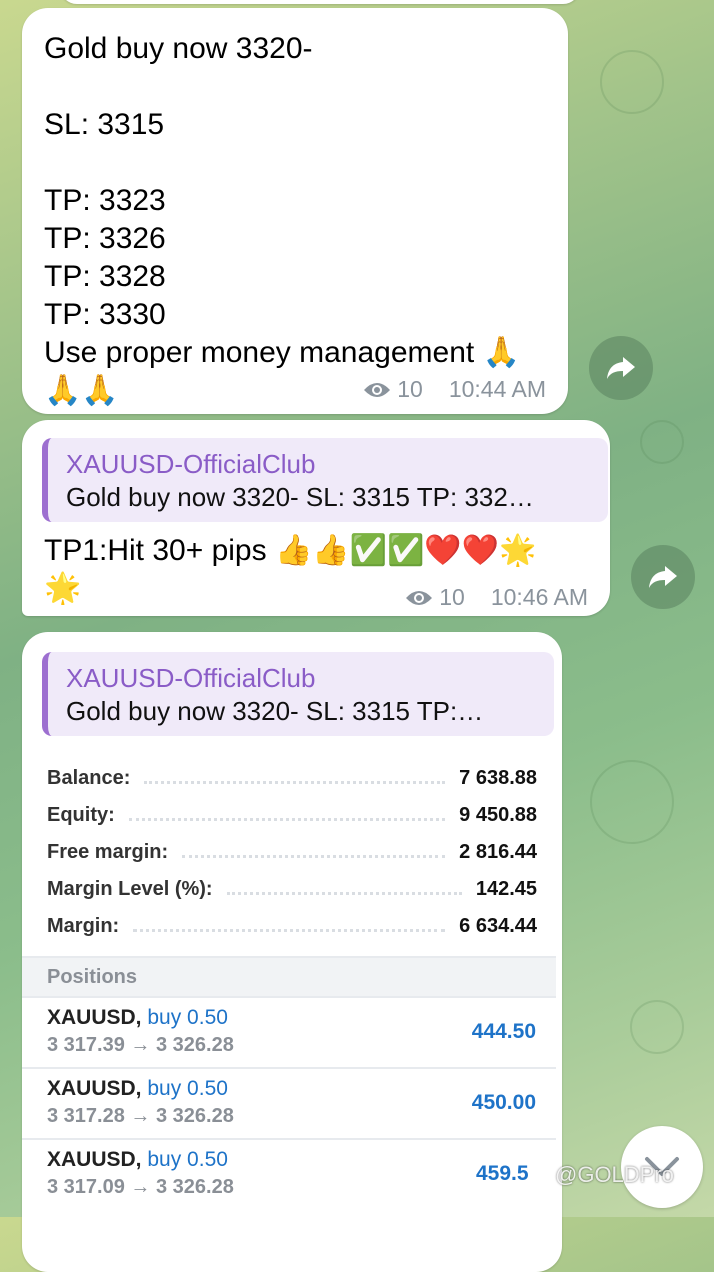  Describe the element at coordinates (140, 1045) in the screenshot. I see `position-prices: 3 317.39 → 3 326.28` at that location.